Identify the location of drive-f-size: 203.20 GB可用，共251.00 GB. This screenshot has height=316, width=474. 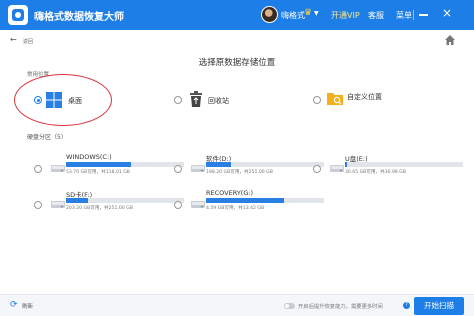
(99, 208).